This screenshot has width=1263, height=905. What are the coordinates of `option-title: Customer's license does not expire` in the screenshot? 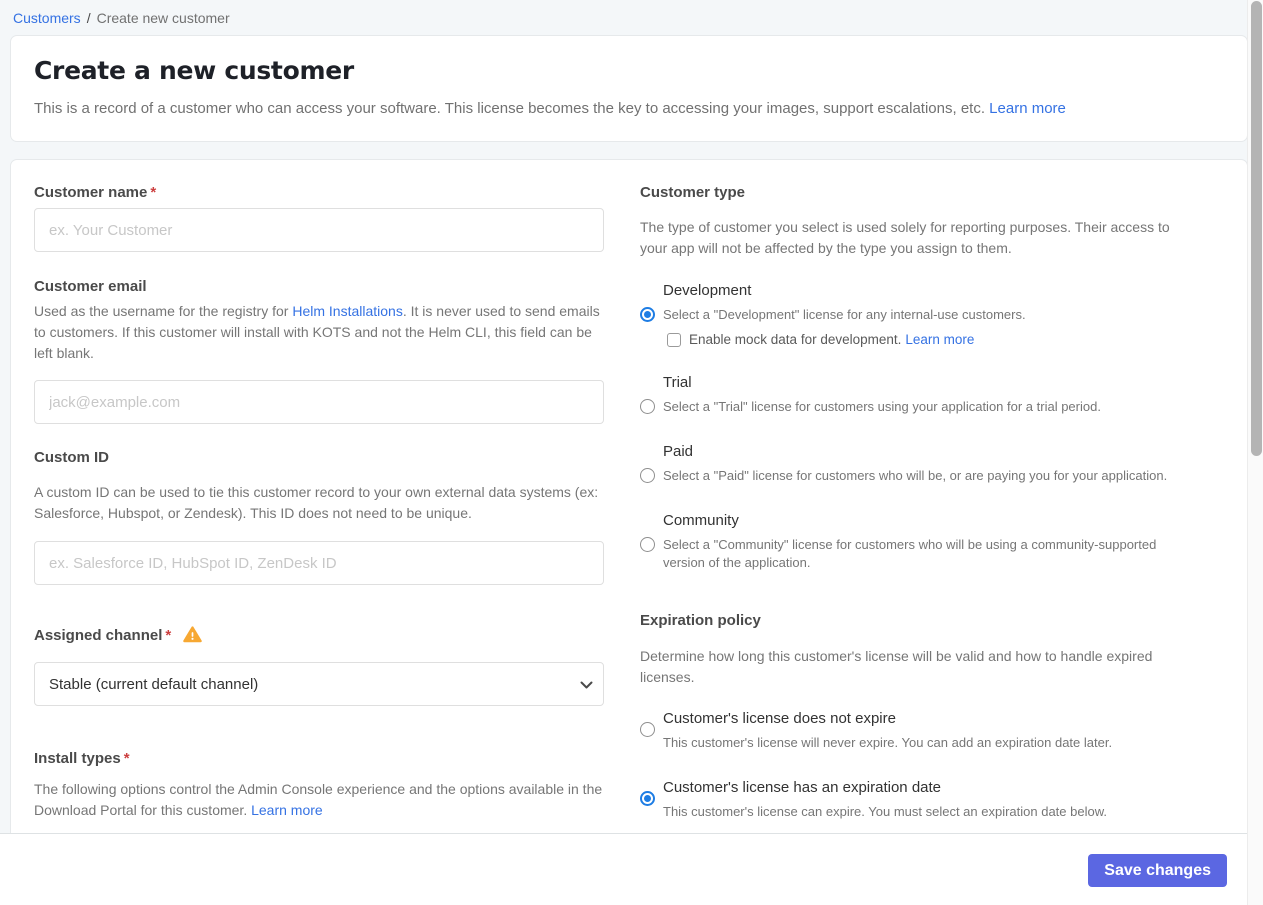 It's located at (779, 718).